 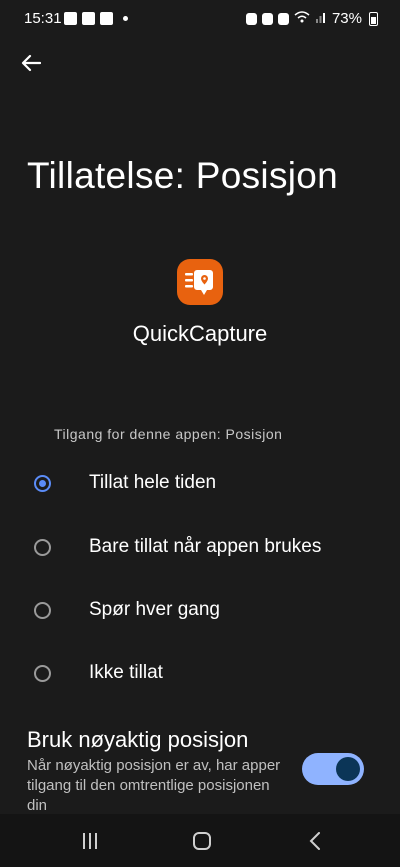 I want to click on home-icon, so click(x=202, y=840).